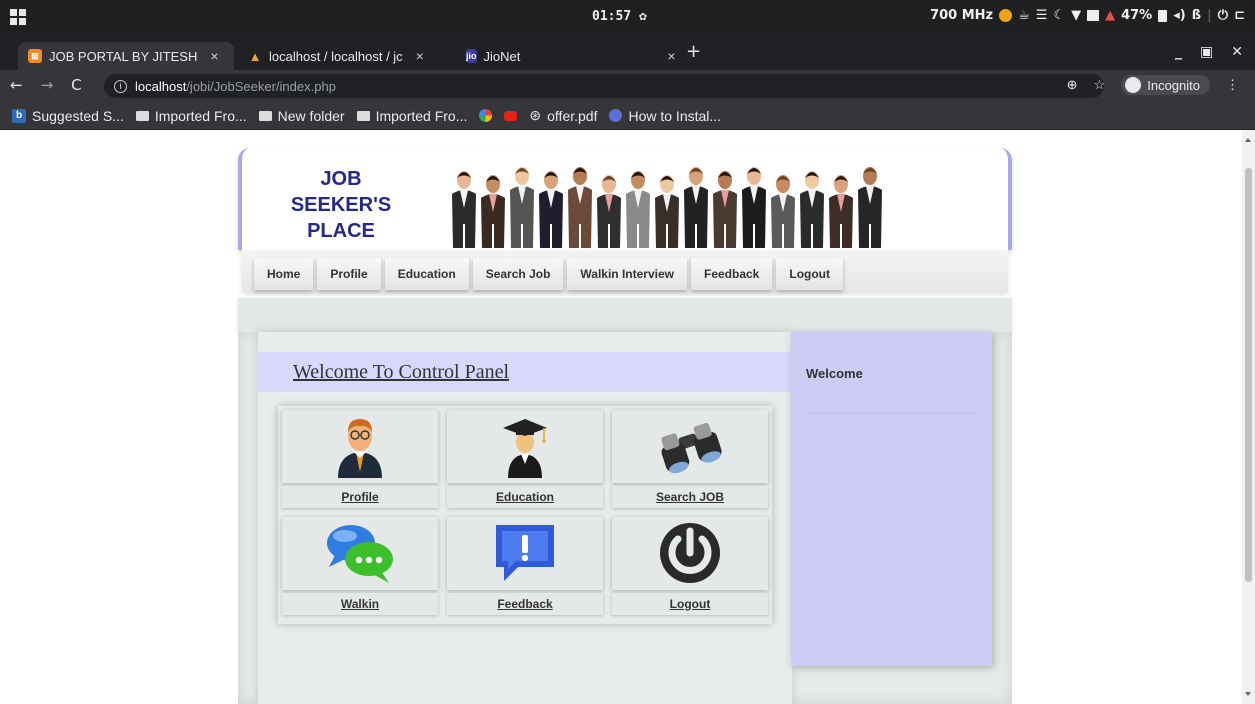 The width and height of the screenshot is (1255, 704). I want to click on search-job-link: Search JOB, so click(690, 497).